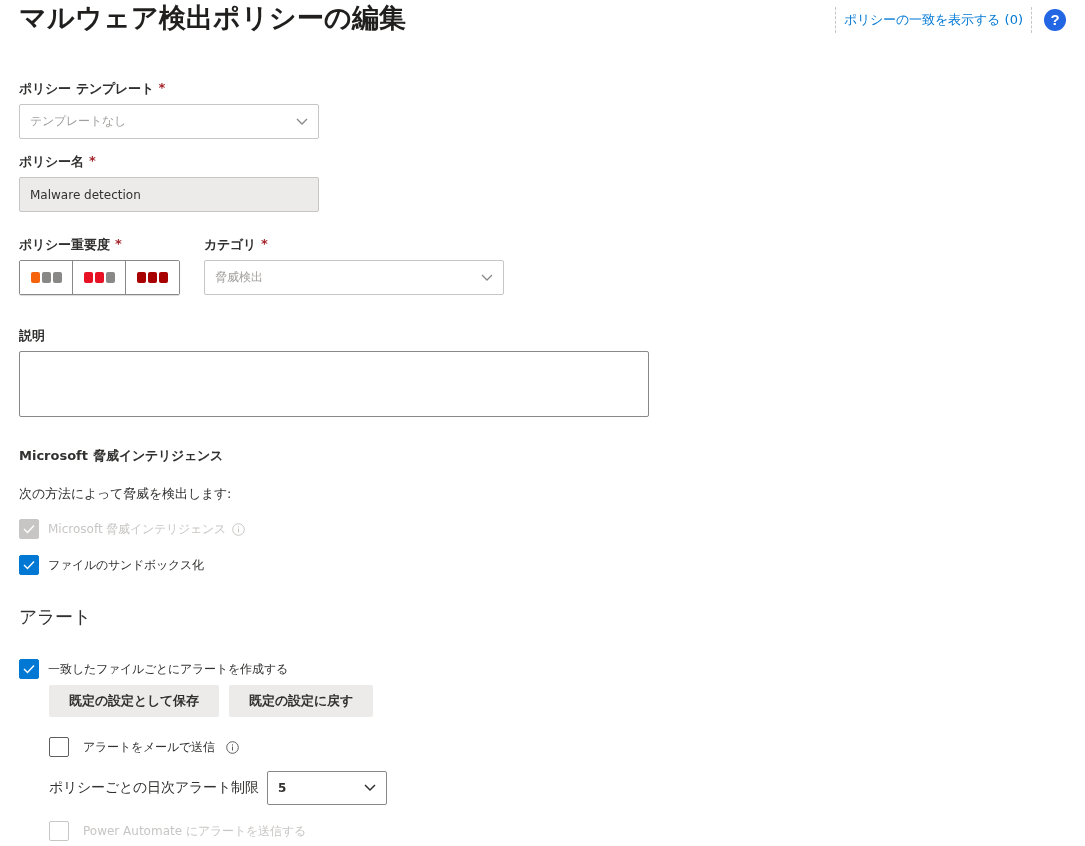 The height and width of the screenshot is (846, 1085). Describe the element at coordinates (121, 456) in the screenshot. I see `section-heading: Microsoft 脅威インテリジェンス` at that location.